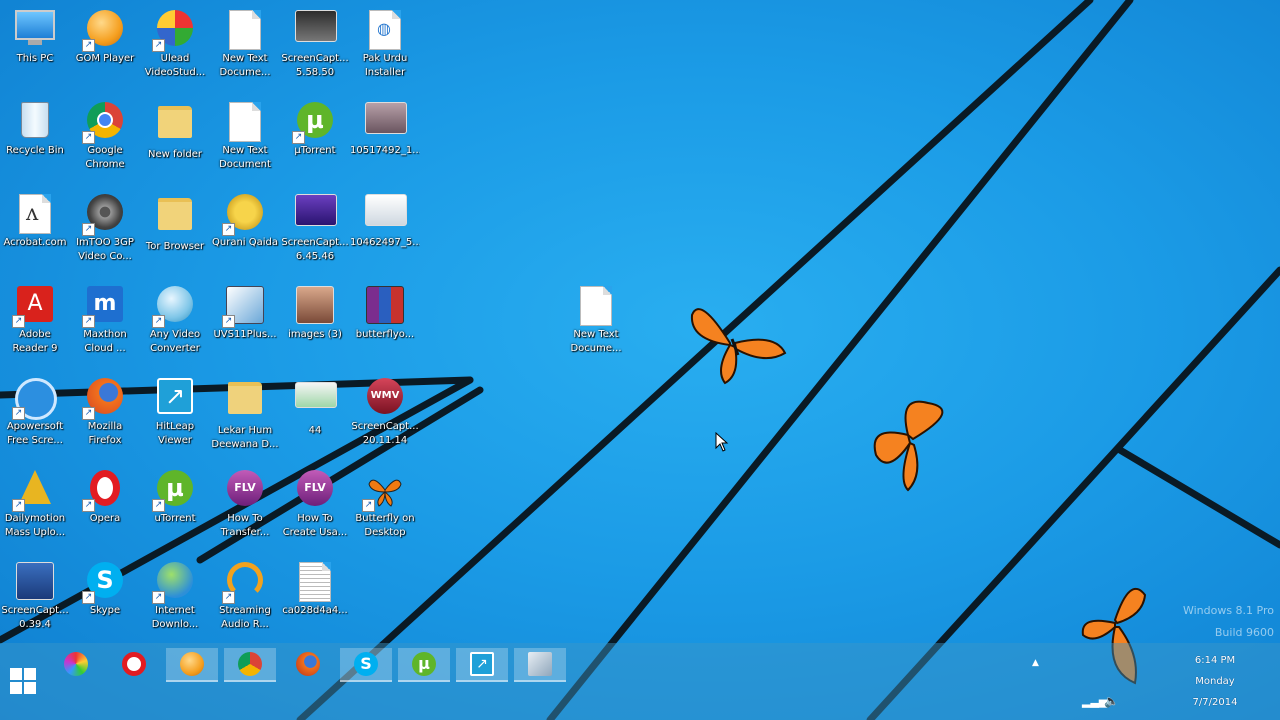 The width and height of the screenshot is (1280, 720). Describe the element at coordinates (243, 215) in the screenshot. I see `qaida-logo-icon: ↗` at that location.